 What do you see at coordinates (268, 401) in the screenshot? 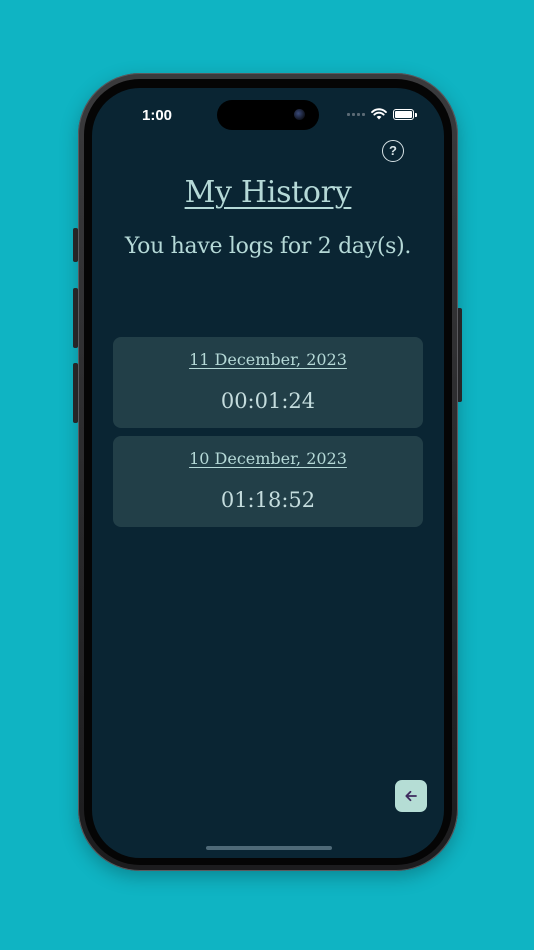
I see `log-duration: 00:01:24` at bounding box center [268, 401].